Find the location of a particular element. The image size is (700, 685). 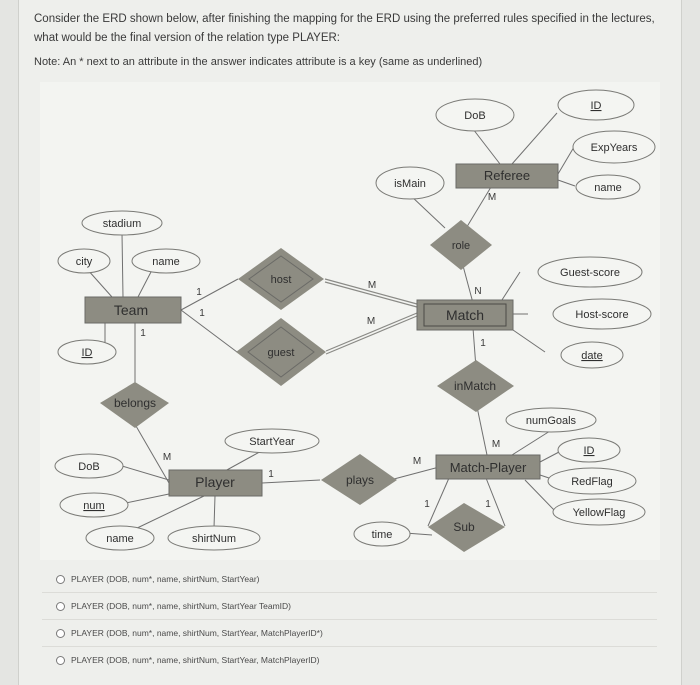

attr-referee-id-label: ID is located at coordinates (596, 106).